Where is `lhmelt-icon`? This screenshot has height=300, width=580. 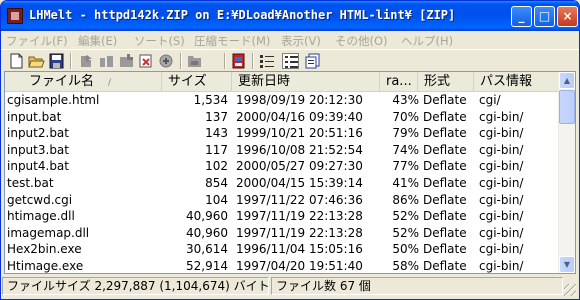
lhmelt-icon is located at coordinates (238, 61).